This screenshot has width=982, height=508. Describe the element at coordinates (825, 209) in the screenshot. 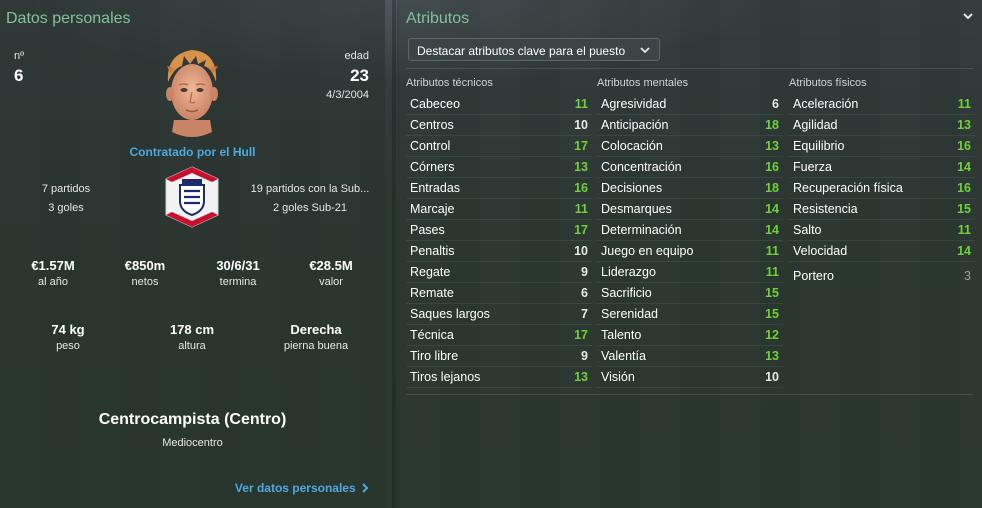

I see `attribute-name: Resistencia` at that location.